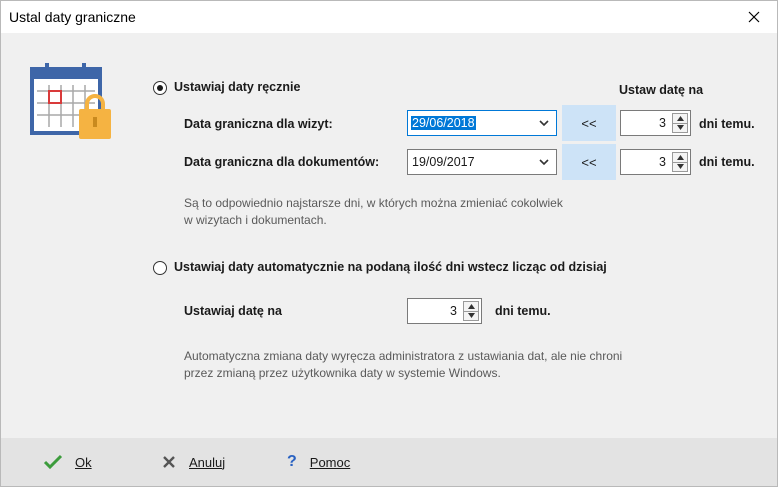  I want to click on documents-date-value: 19/09/2017, so click(443, 162).